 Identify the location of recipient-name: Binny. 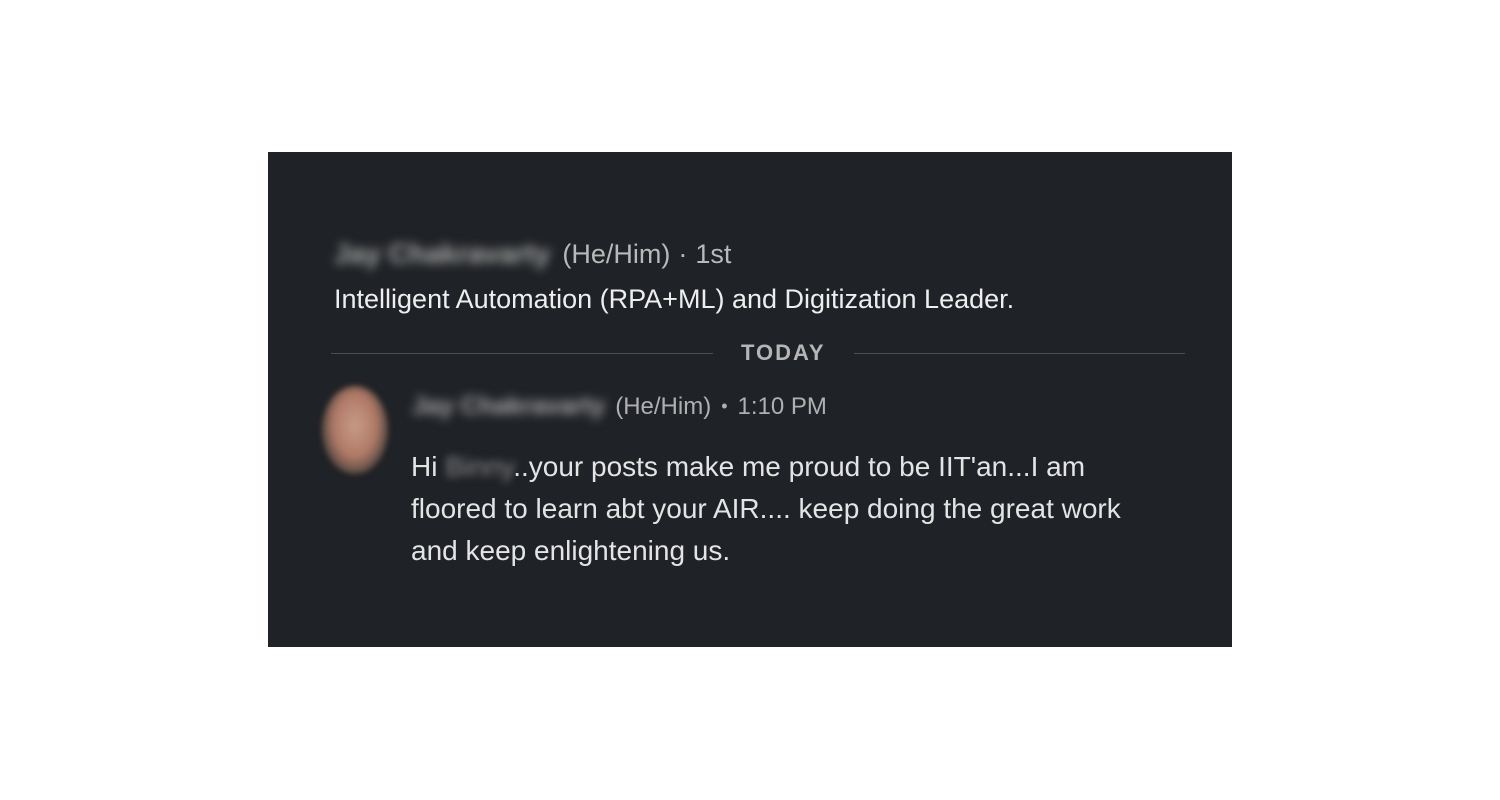
(479, 466).